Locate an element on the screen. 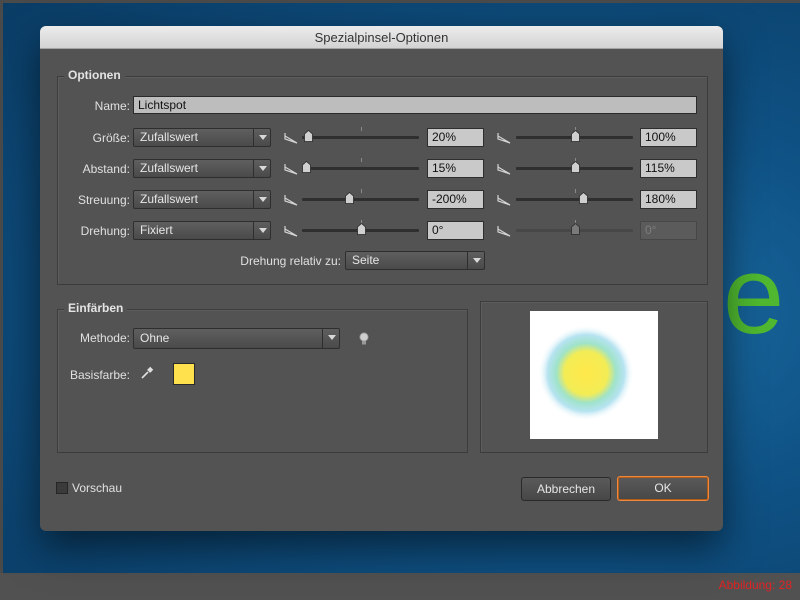 The height and width of the screenshot is (600, 800). row-label: Drehung: is located at coordinates (105, 231).